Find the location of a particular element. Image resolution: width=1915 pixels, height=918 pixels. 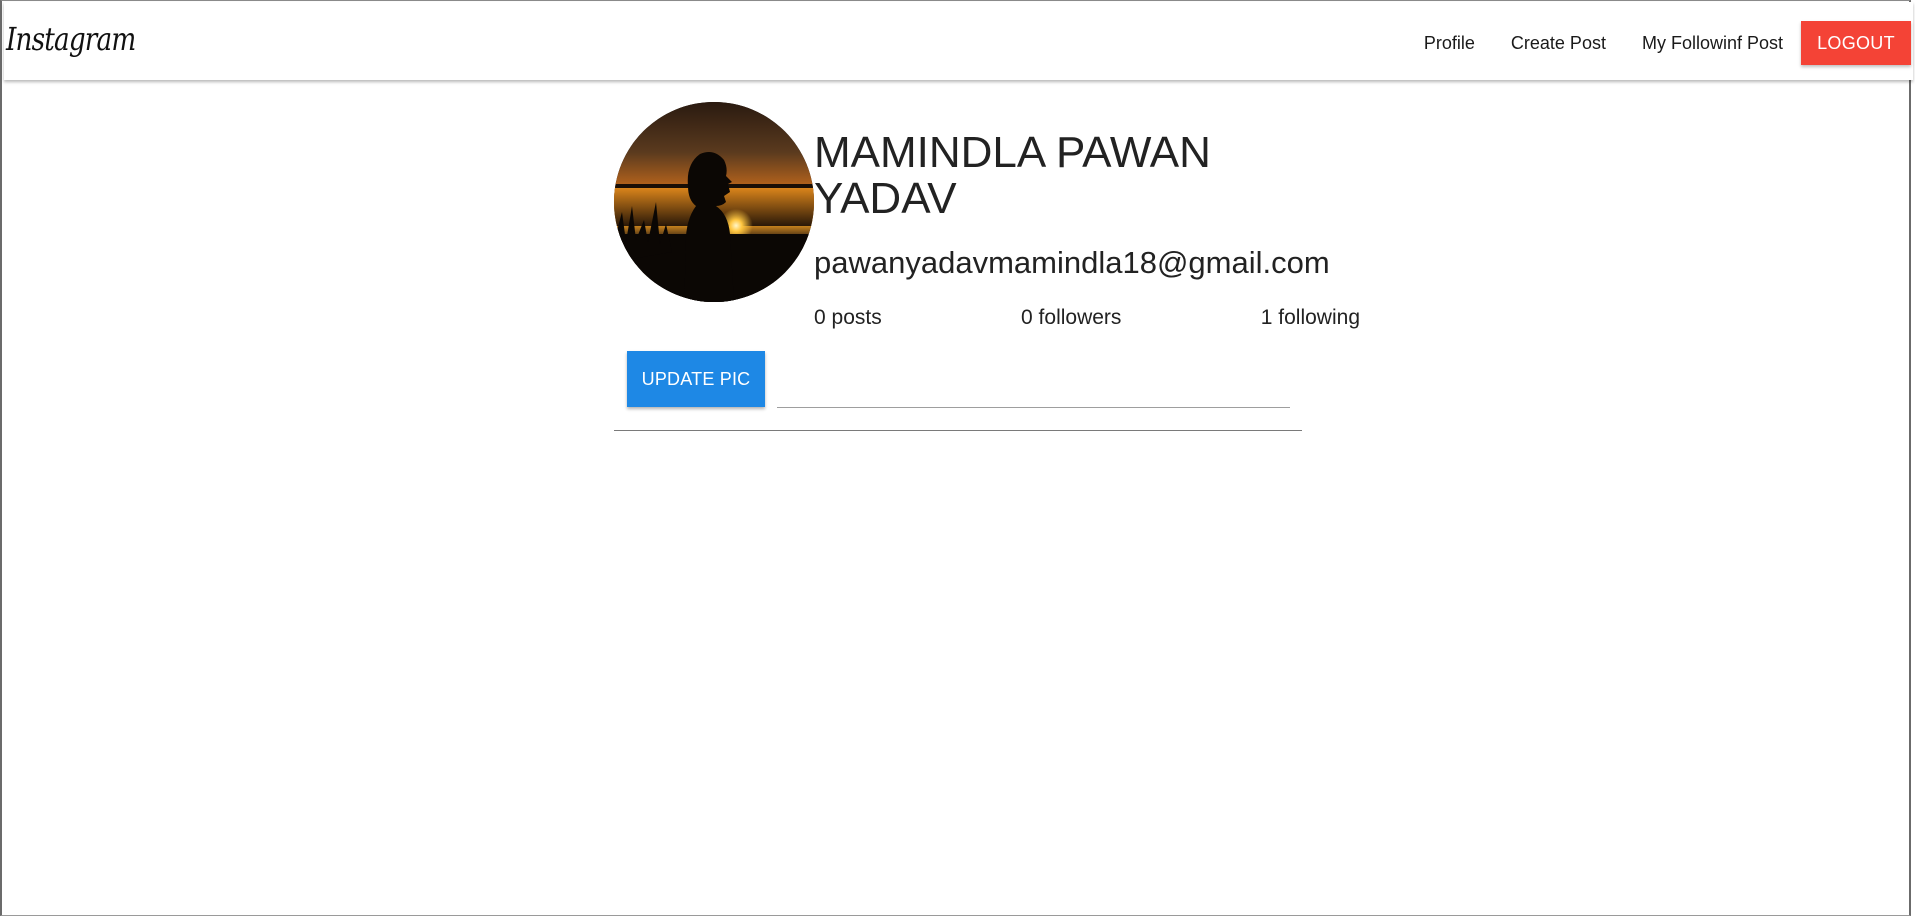

logout-button: LOGOUT is located at coordinates (1856, 43).